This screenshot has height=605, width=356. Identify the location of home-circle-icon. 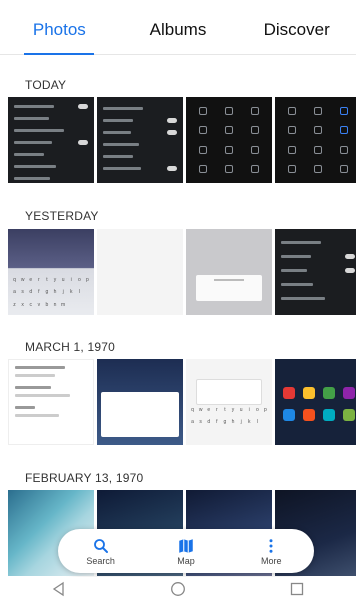
(178, 591).